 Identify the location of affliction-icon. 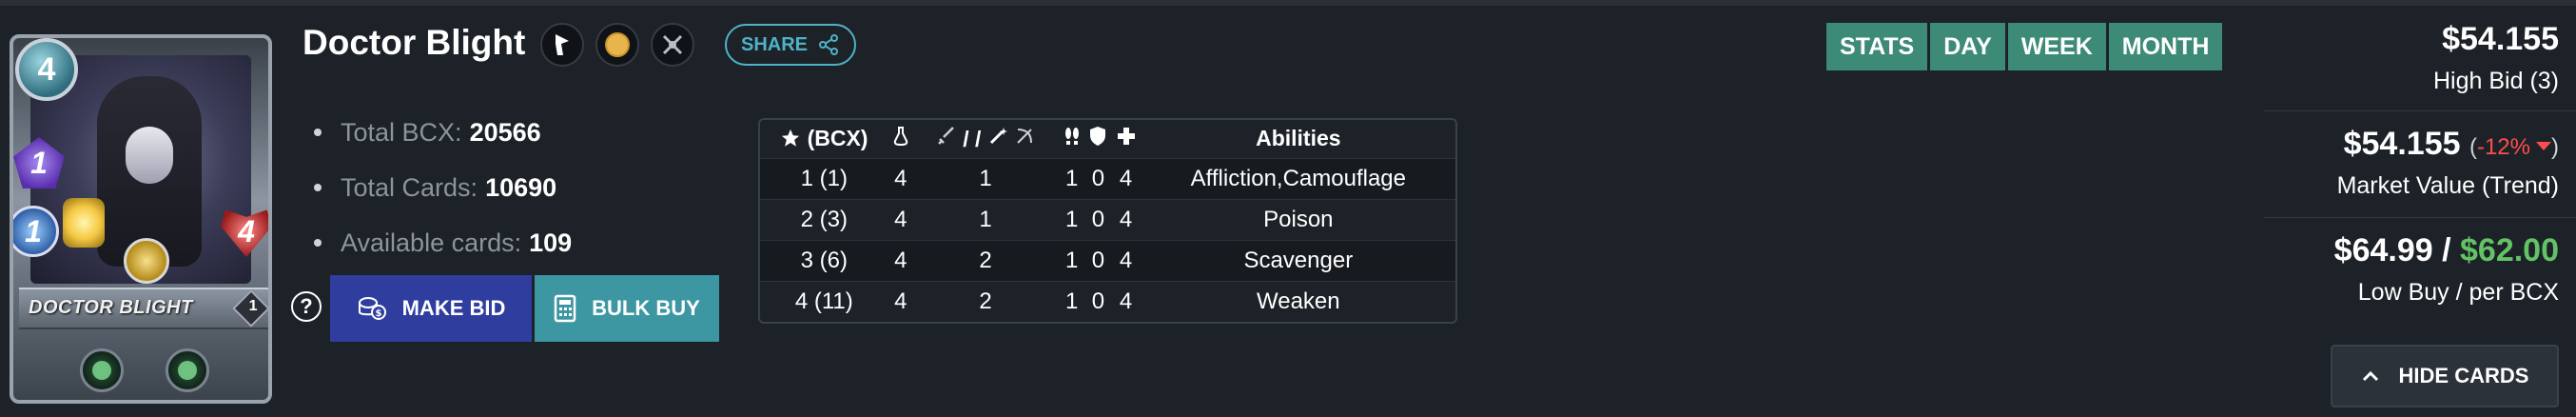
(102, 370).